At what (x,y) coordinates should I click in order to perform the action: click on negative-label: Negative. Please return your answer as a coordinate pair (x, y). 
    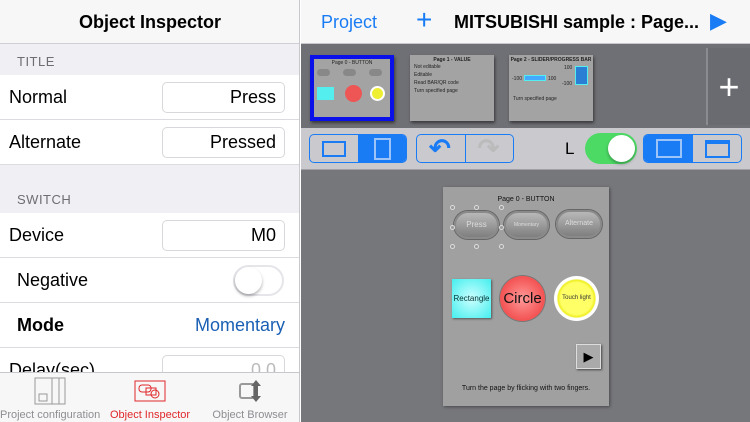
    Looking at the image, I should click on (53, 280).